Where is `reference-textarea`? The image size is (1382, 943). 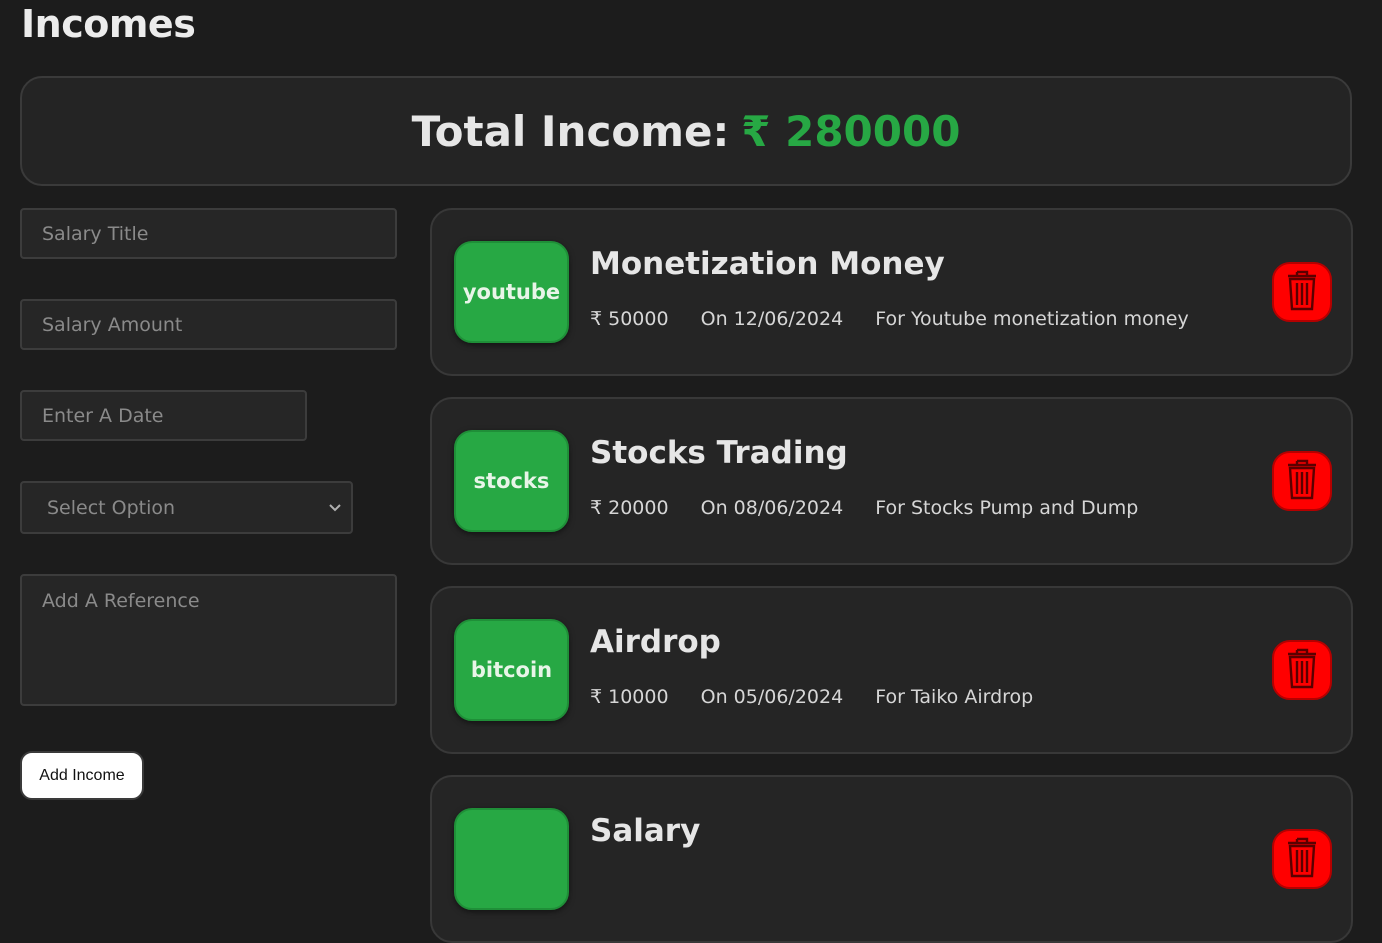
reference-textarea is located at coordinates (208, 640).